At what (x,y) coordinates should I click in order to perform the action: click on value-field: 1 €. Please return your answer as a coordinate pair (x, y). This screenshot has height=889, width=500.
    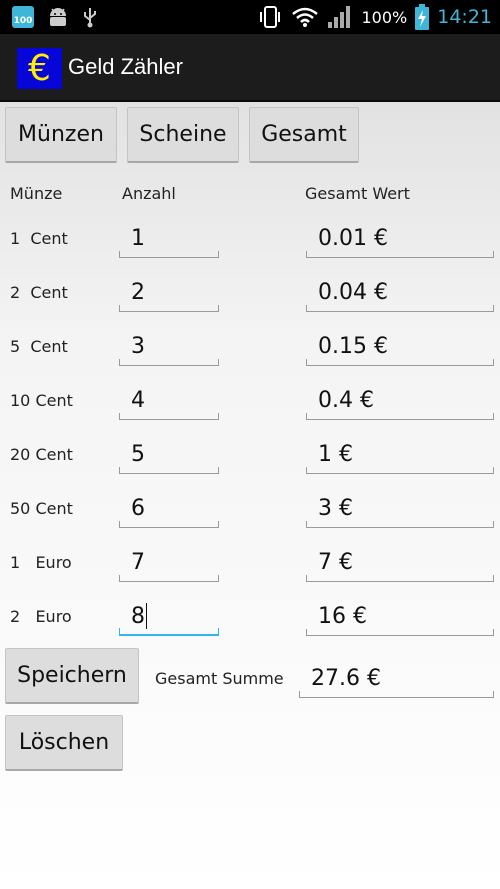
    Looking at the image, I should click on (400, 454).